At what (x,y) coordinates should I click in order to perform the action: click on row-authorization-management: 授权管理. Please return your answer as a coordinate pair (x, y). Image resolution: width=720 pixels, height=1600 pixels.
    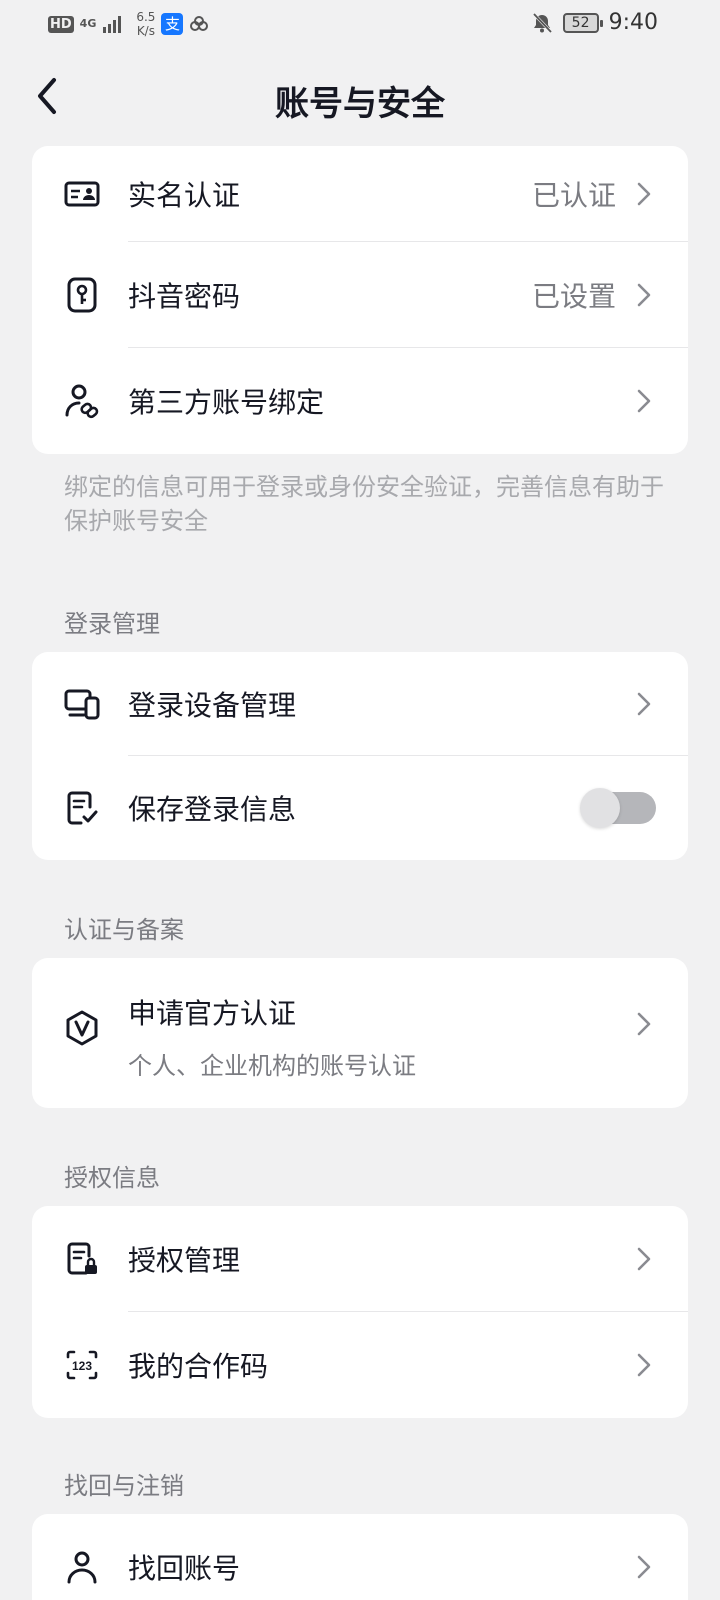
    Looking at the image, I should click on (360, 1259).